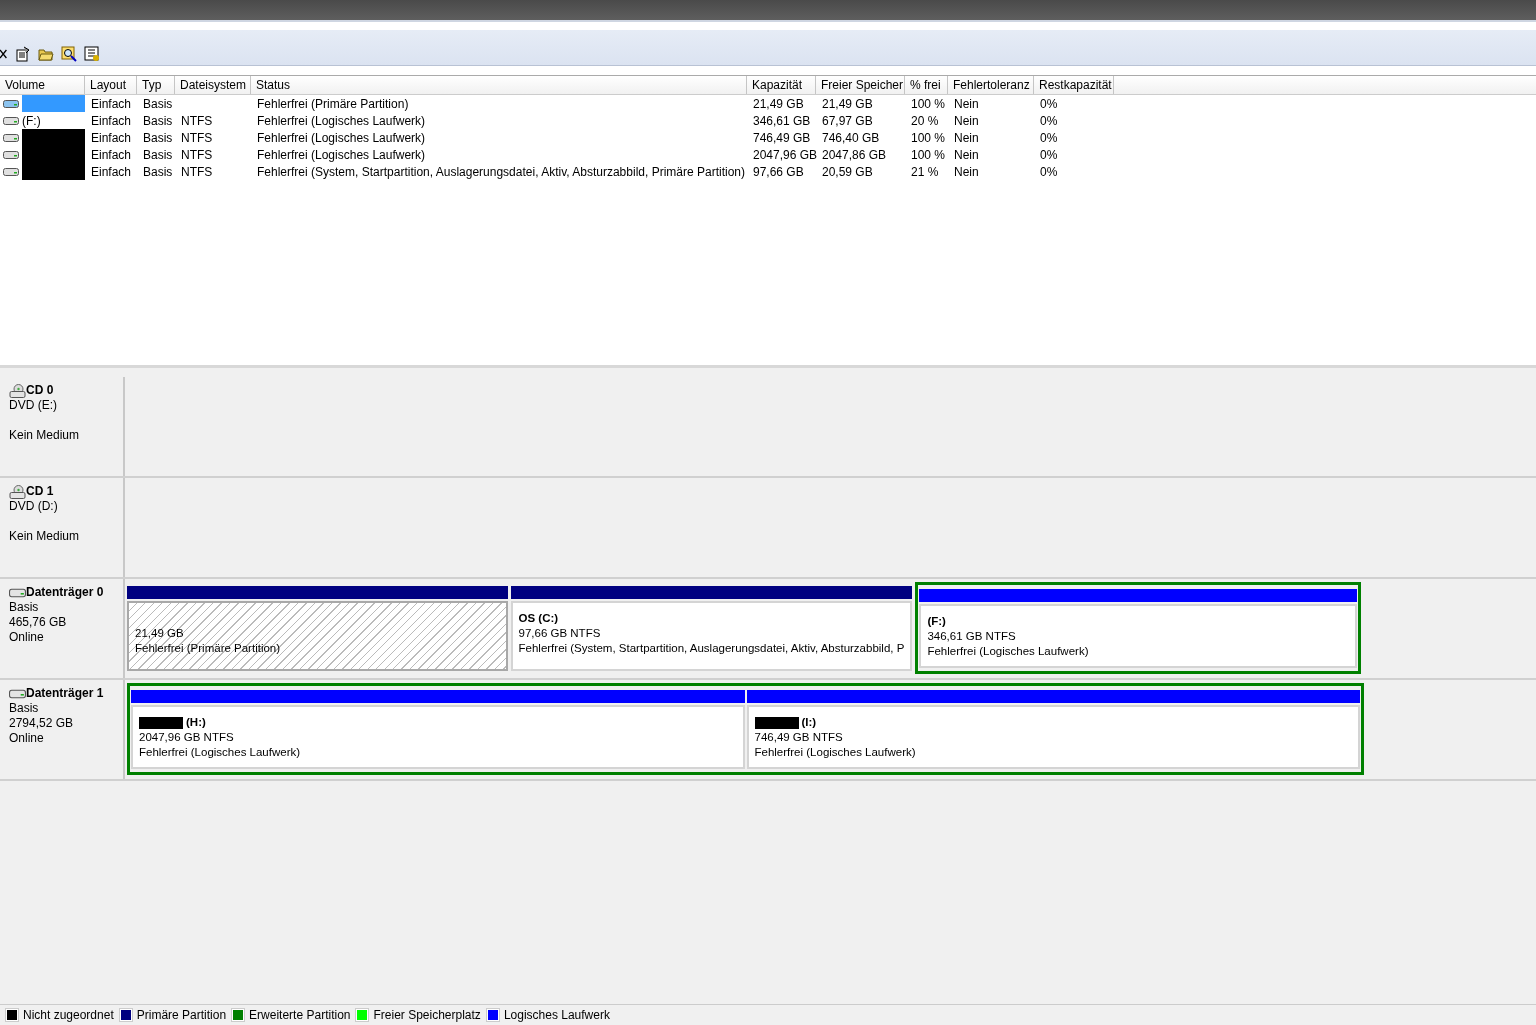 The width and height of the screenshot is (1536, 1025). What do you see at coordinates (538, 618) in the screenshot?
I see `partition-name: OS (C:)` at bounding box center [538, 618].